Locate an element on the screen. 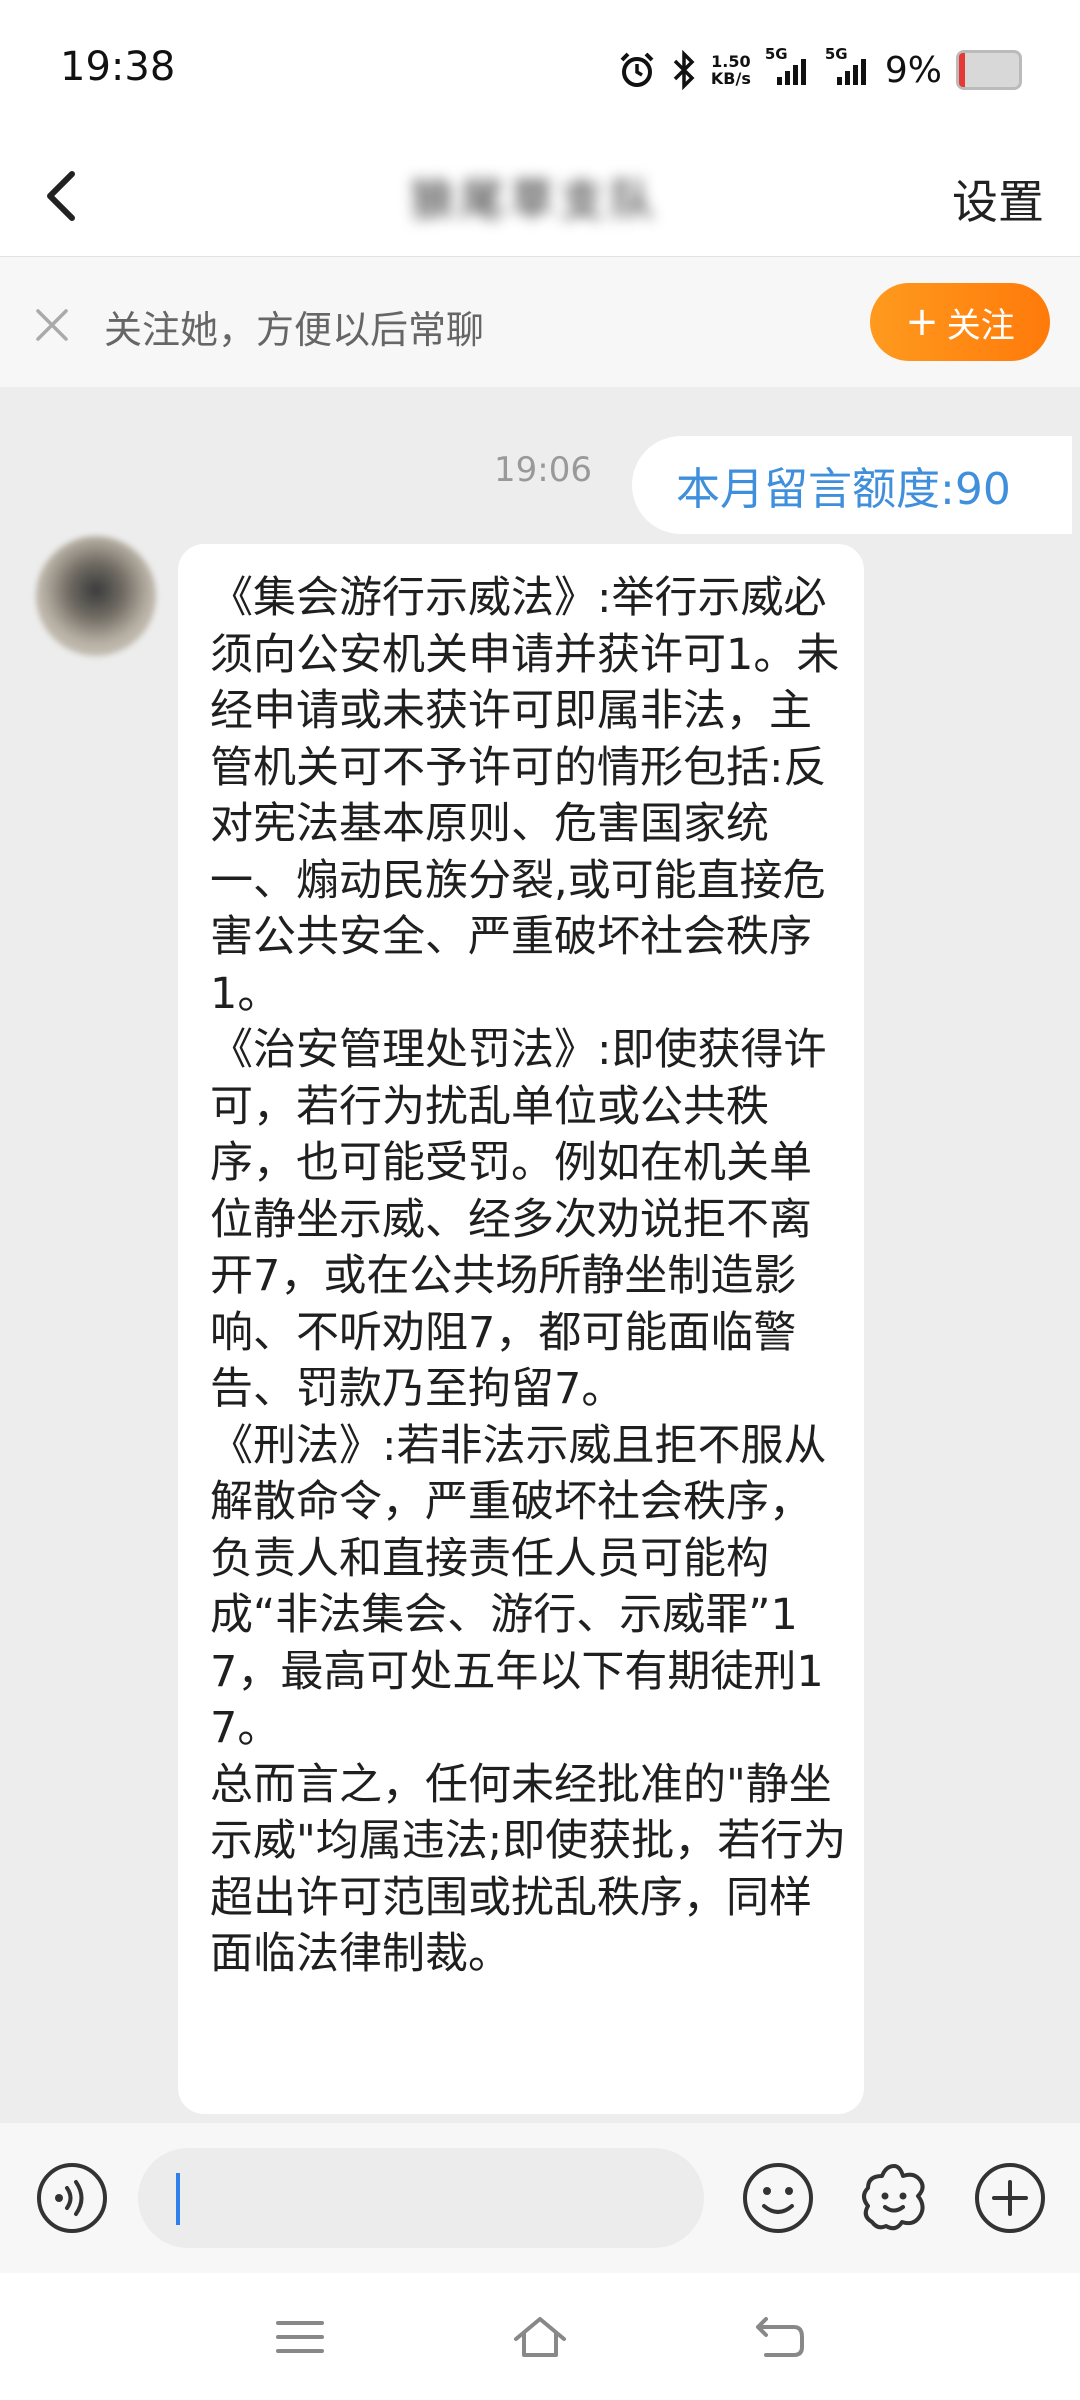 The image size is (1080, 2400). page-title: 狼尾草支队 is located at coordinates (535, 200).